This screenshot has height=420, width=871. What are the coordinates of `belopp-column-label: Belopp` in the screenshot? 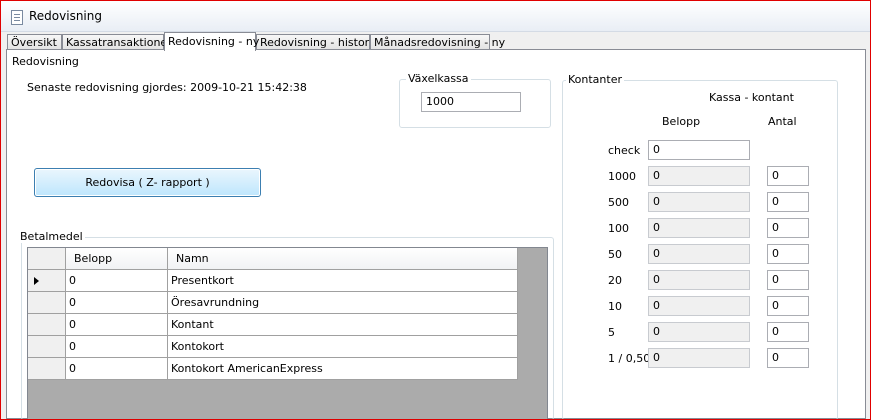 It's located at (681, 121).